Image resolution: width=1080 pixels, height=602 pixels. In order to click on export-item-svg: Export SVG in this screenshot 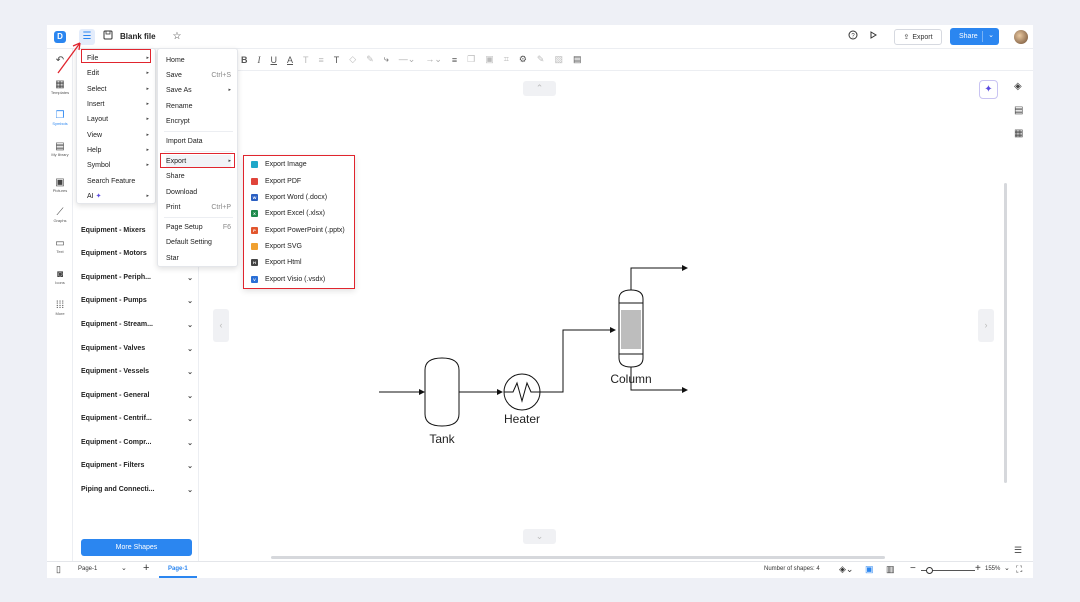, I will do `click(301, 246)`.